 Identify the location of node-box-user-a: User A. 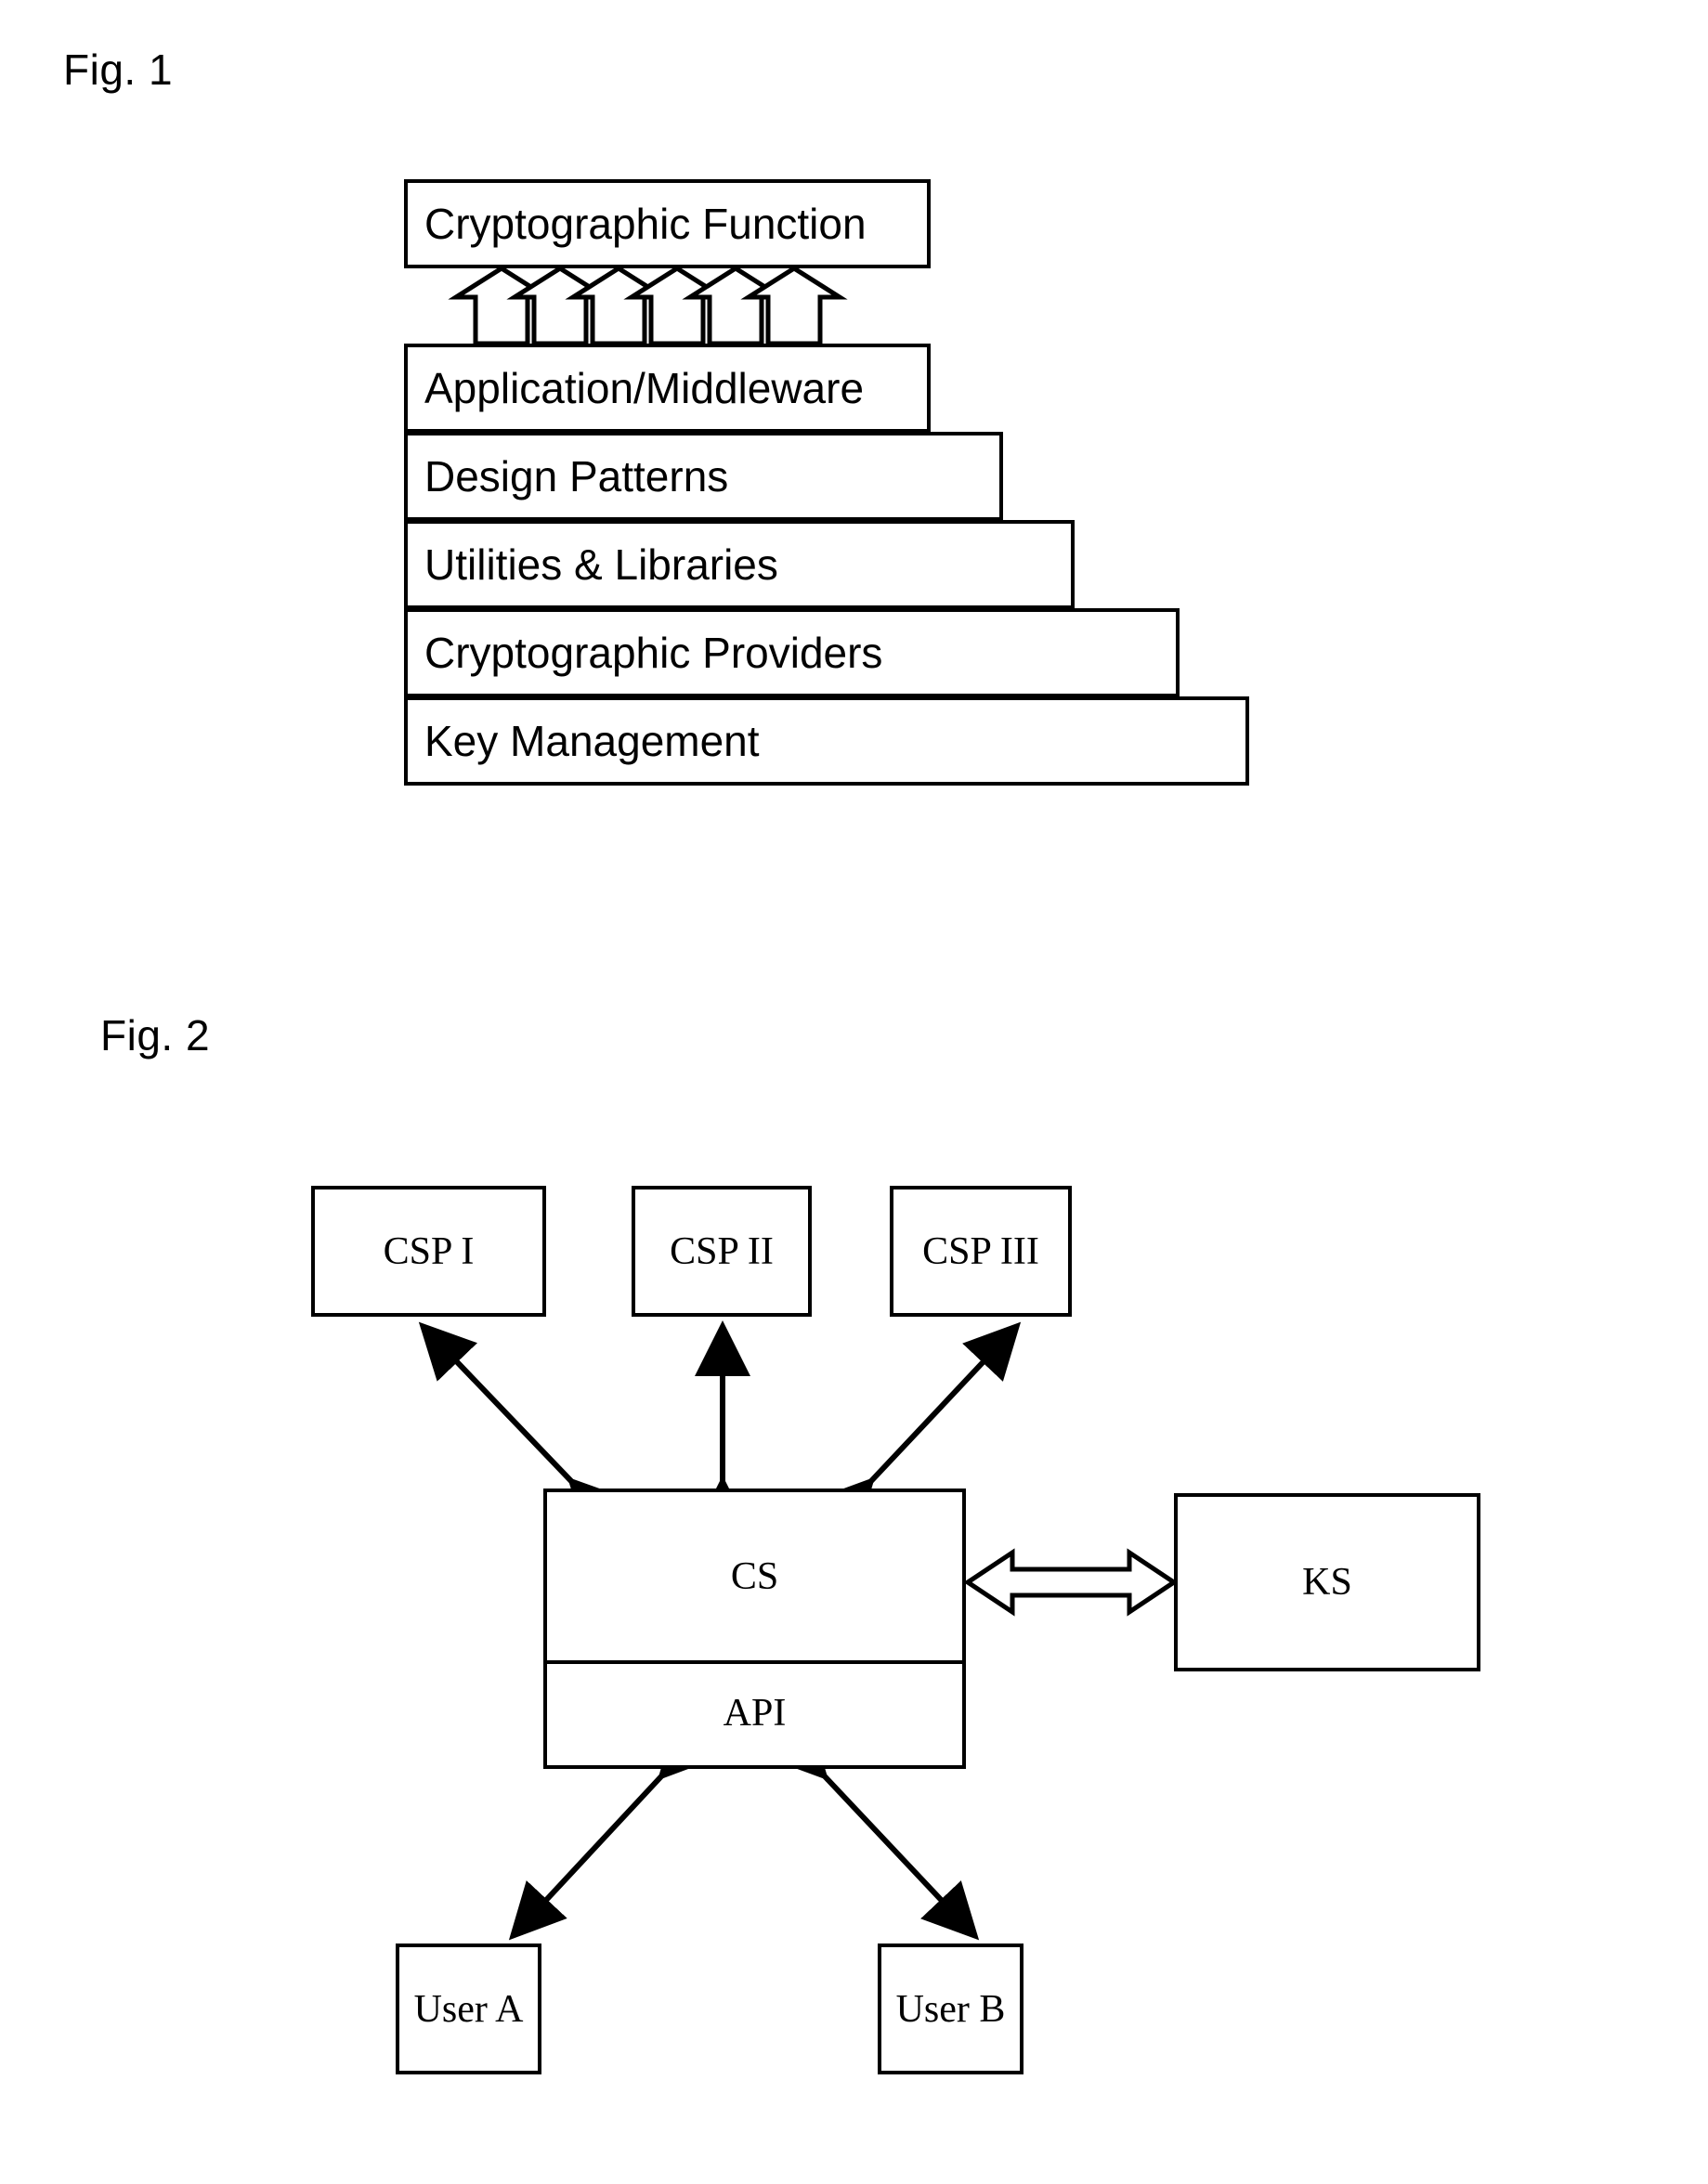
(468, 2009).